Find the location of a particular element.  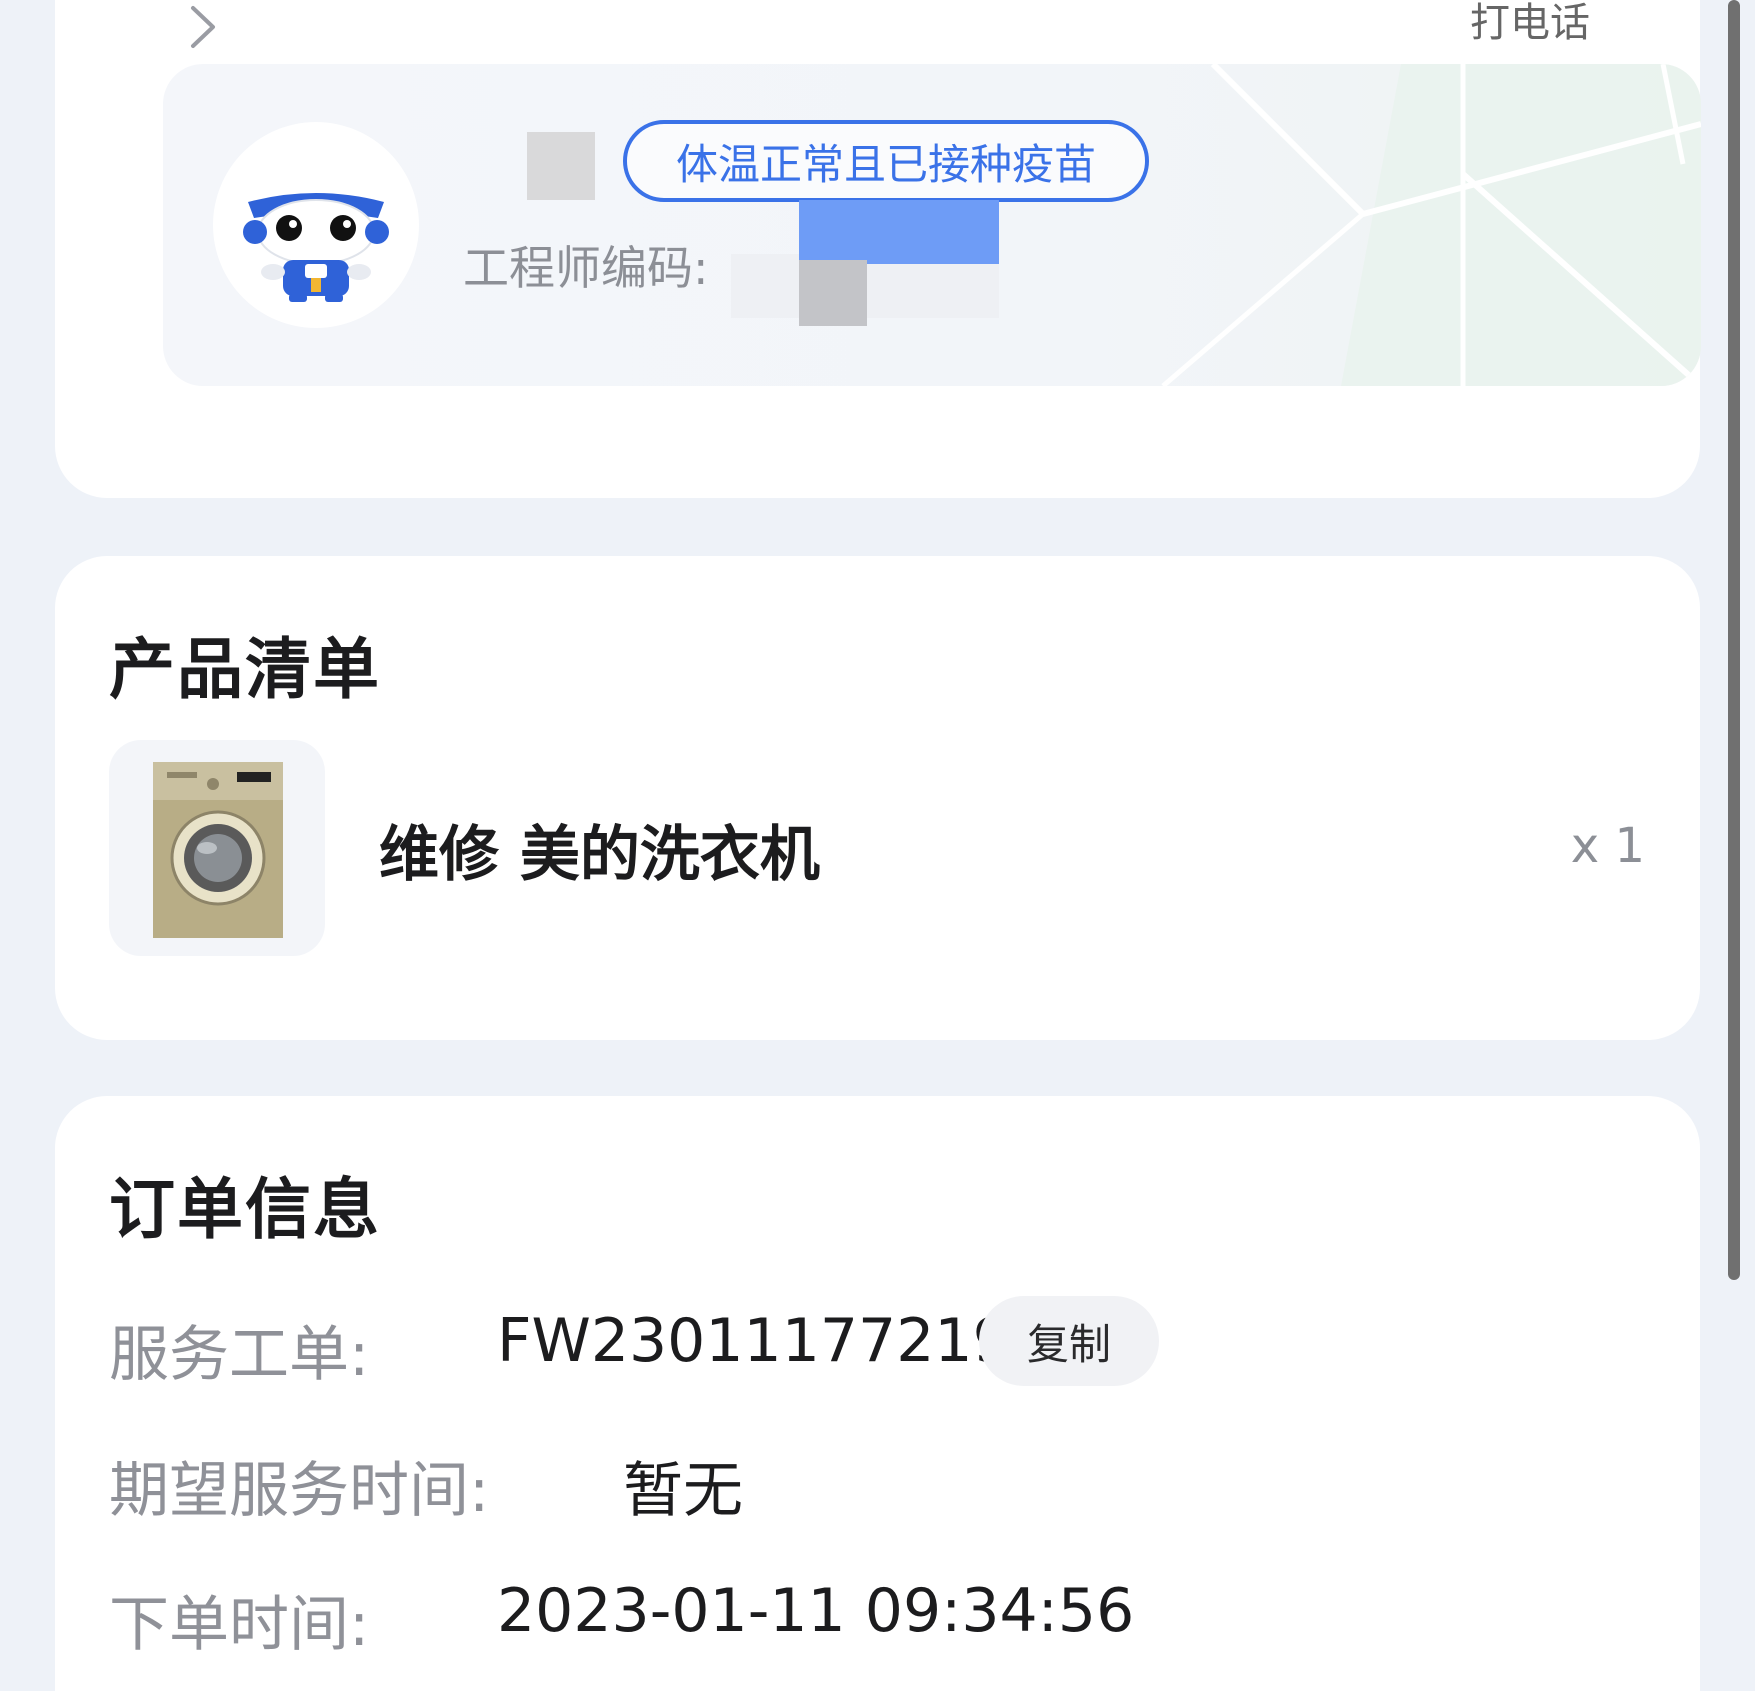

engineer-code-redacted-highlight is located at coordinates (899, 232).